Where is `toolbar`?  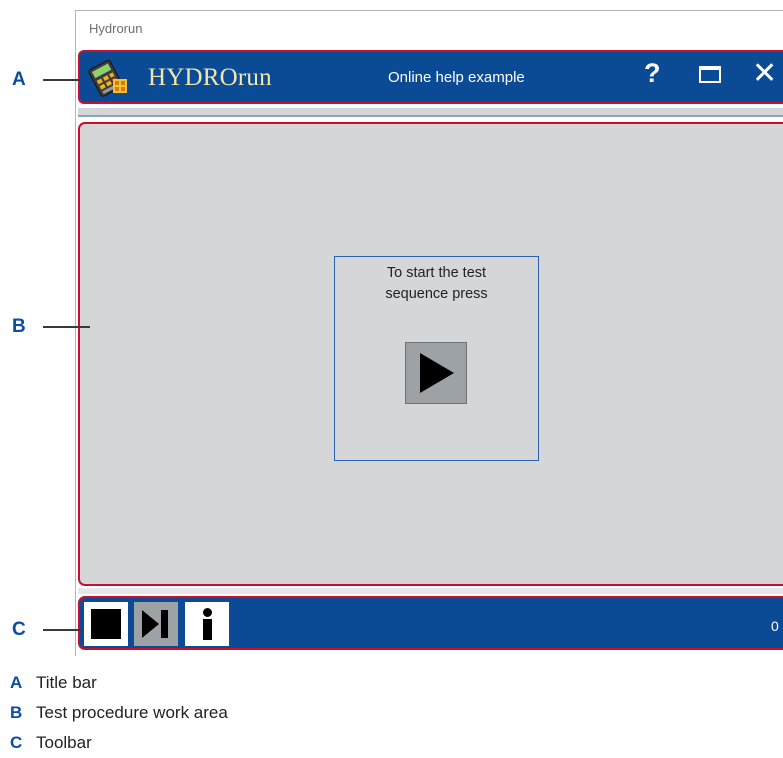
toolbar is located at coordinates (430, 623).